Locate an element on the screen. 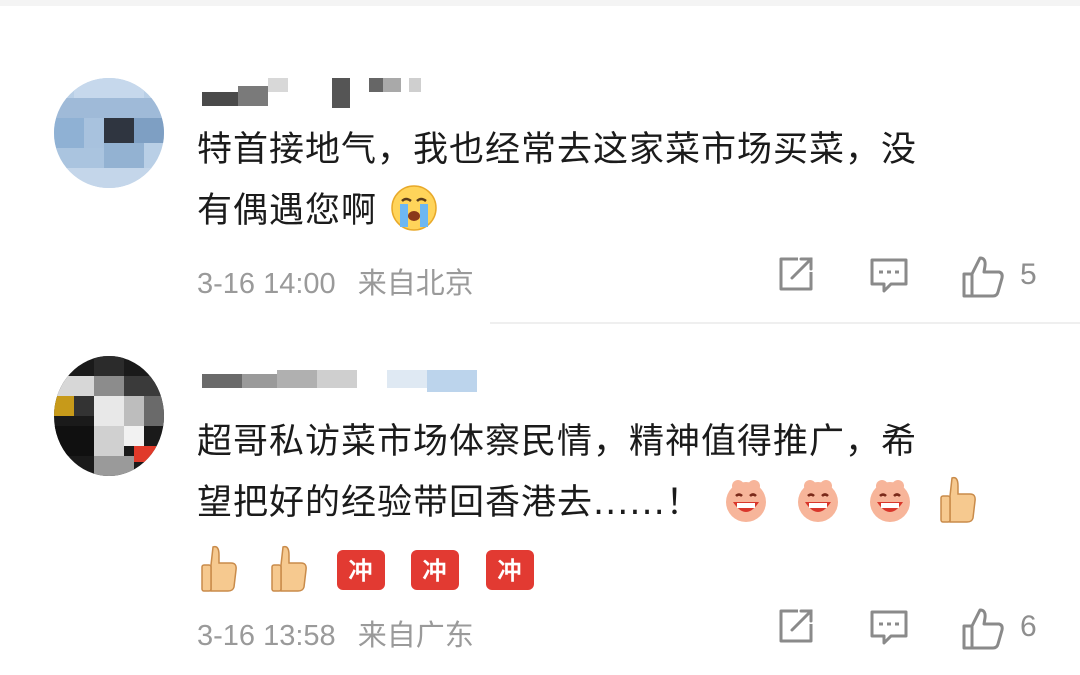  like-count: 6 is located at coordinates (1028, 626).